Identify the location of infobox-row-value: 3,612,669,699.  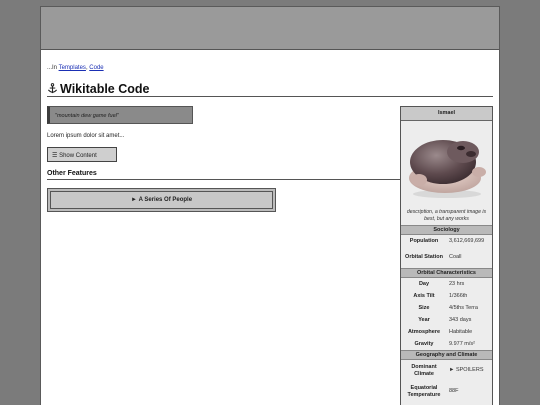
(467, 240).